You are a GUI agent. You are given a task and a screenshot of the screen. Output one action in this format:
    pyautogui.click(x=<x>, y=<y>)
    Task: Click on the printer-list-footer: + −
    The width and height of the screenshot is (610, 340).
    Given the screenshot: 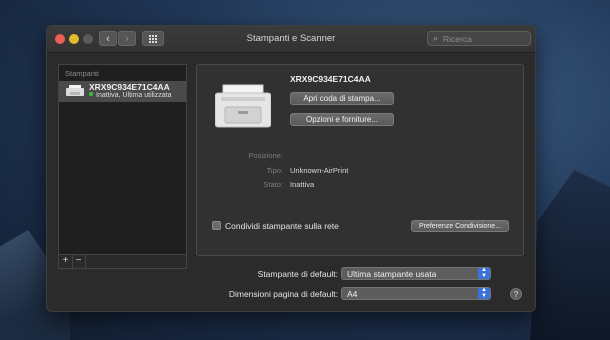 What is the action you would take?
    pyautogui.click(x=122, y=262)
    